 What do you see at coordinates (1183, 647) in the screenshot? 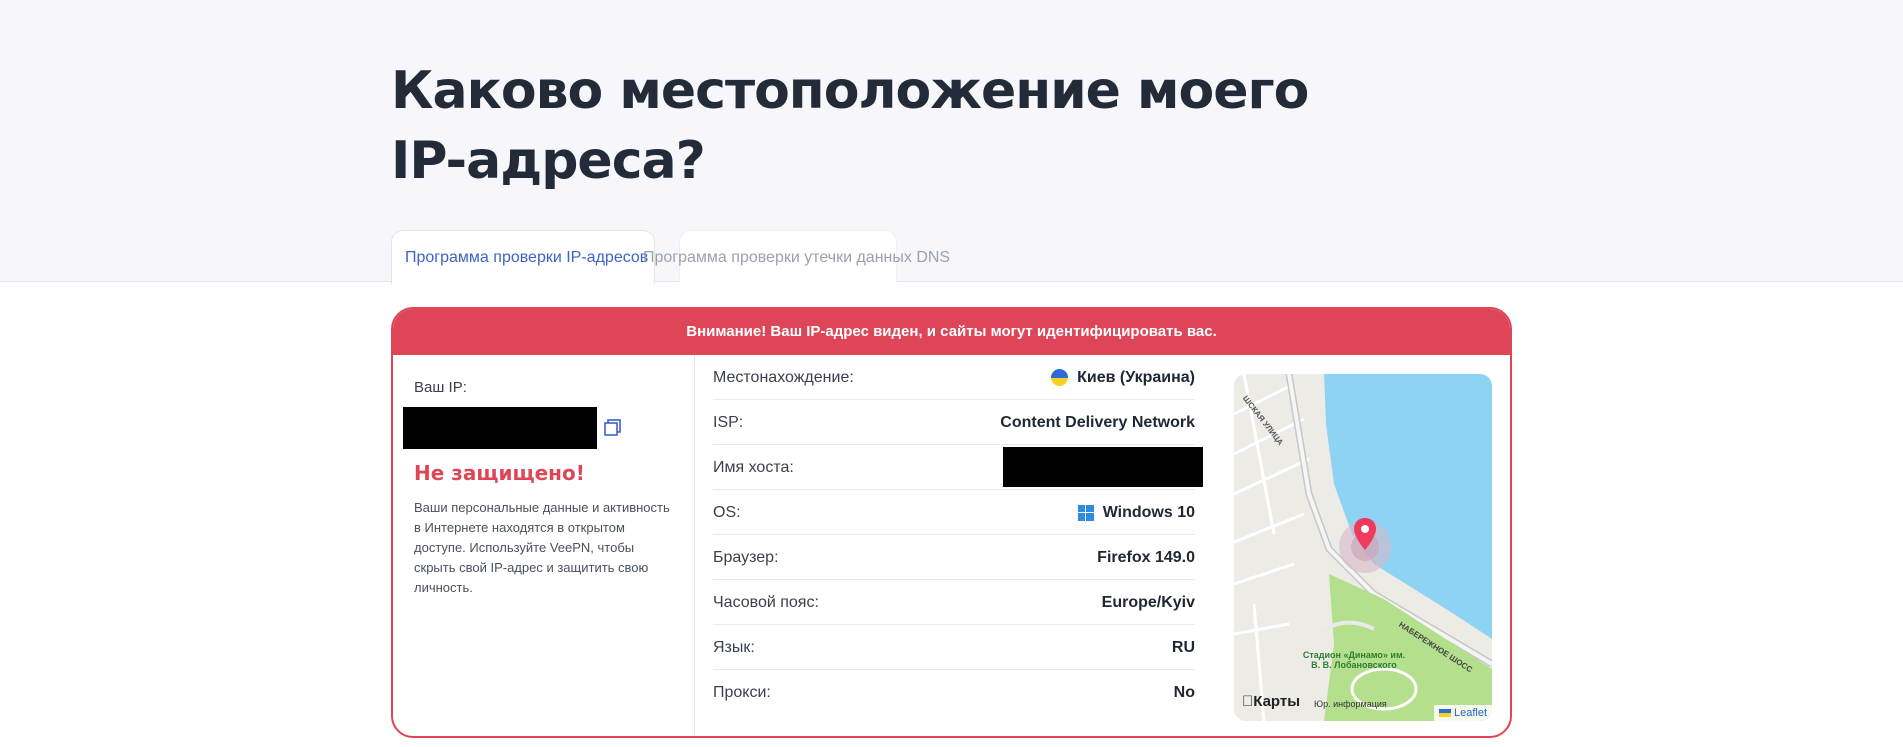
I see `language-value: RU` at bounding box center [1183, 647].